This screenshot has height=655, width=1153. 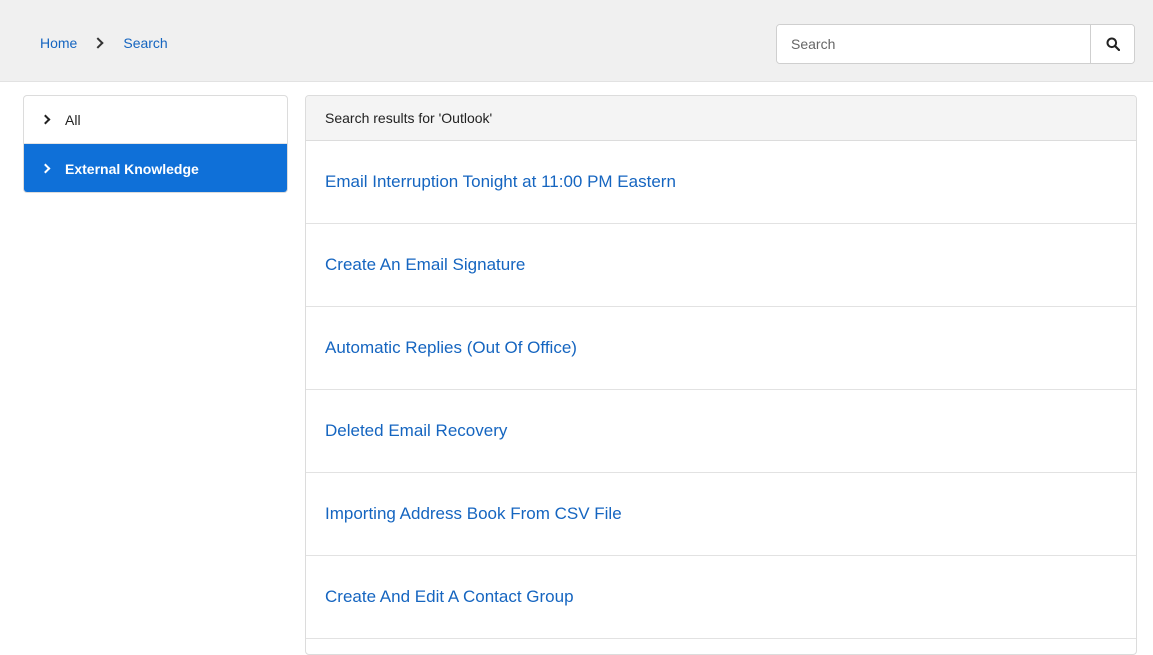 I want to click on sidebar-item-all: All, so click(x=155, y=120).